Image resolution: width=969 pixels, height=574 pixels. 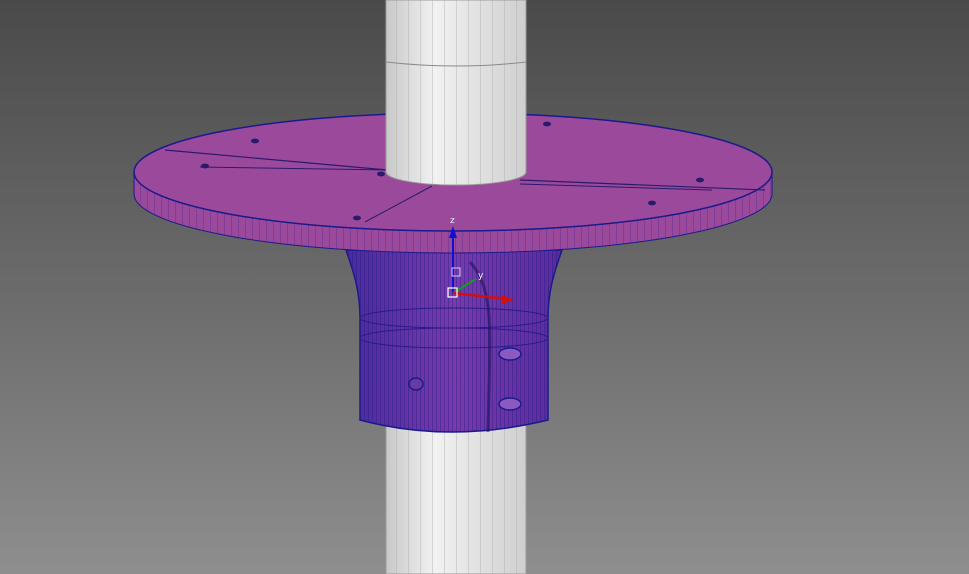 What do you see at coordinates (452, 221) in the screenshot?
I see `z-axis-label: z` at bounding box center [452, 221].